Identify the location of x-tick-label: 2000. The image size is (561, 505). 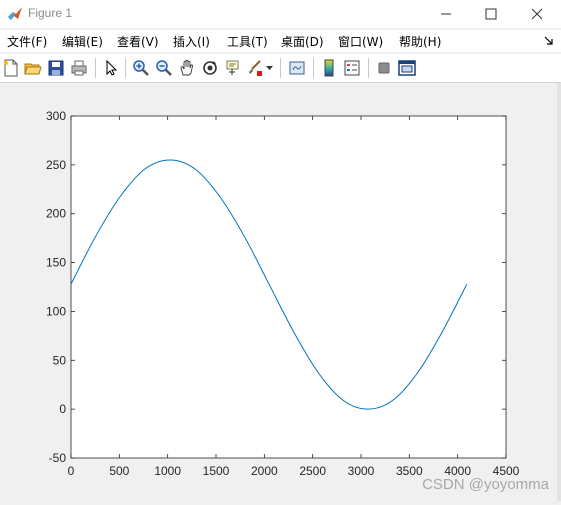
(264, 471).